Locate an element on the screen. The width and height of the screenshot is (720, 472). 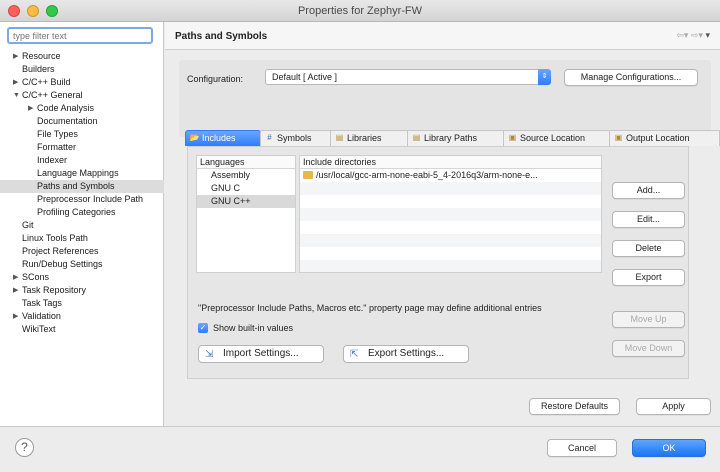
move-down-button: Move Down is located at coordinates (648, 348).